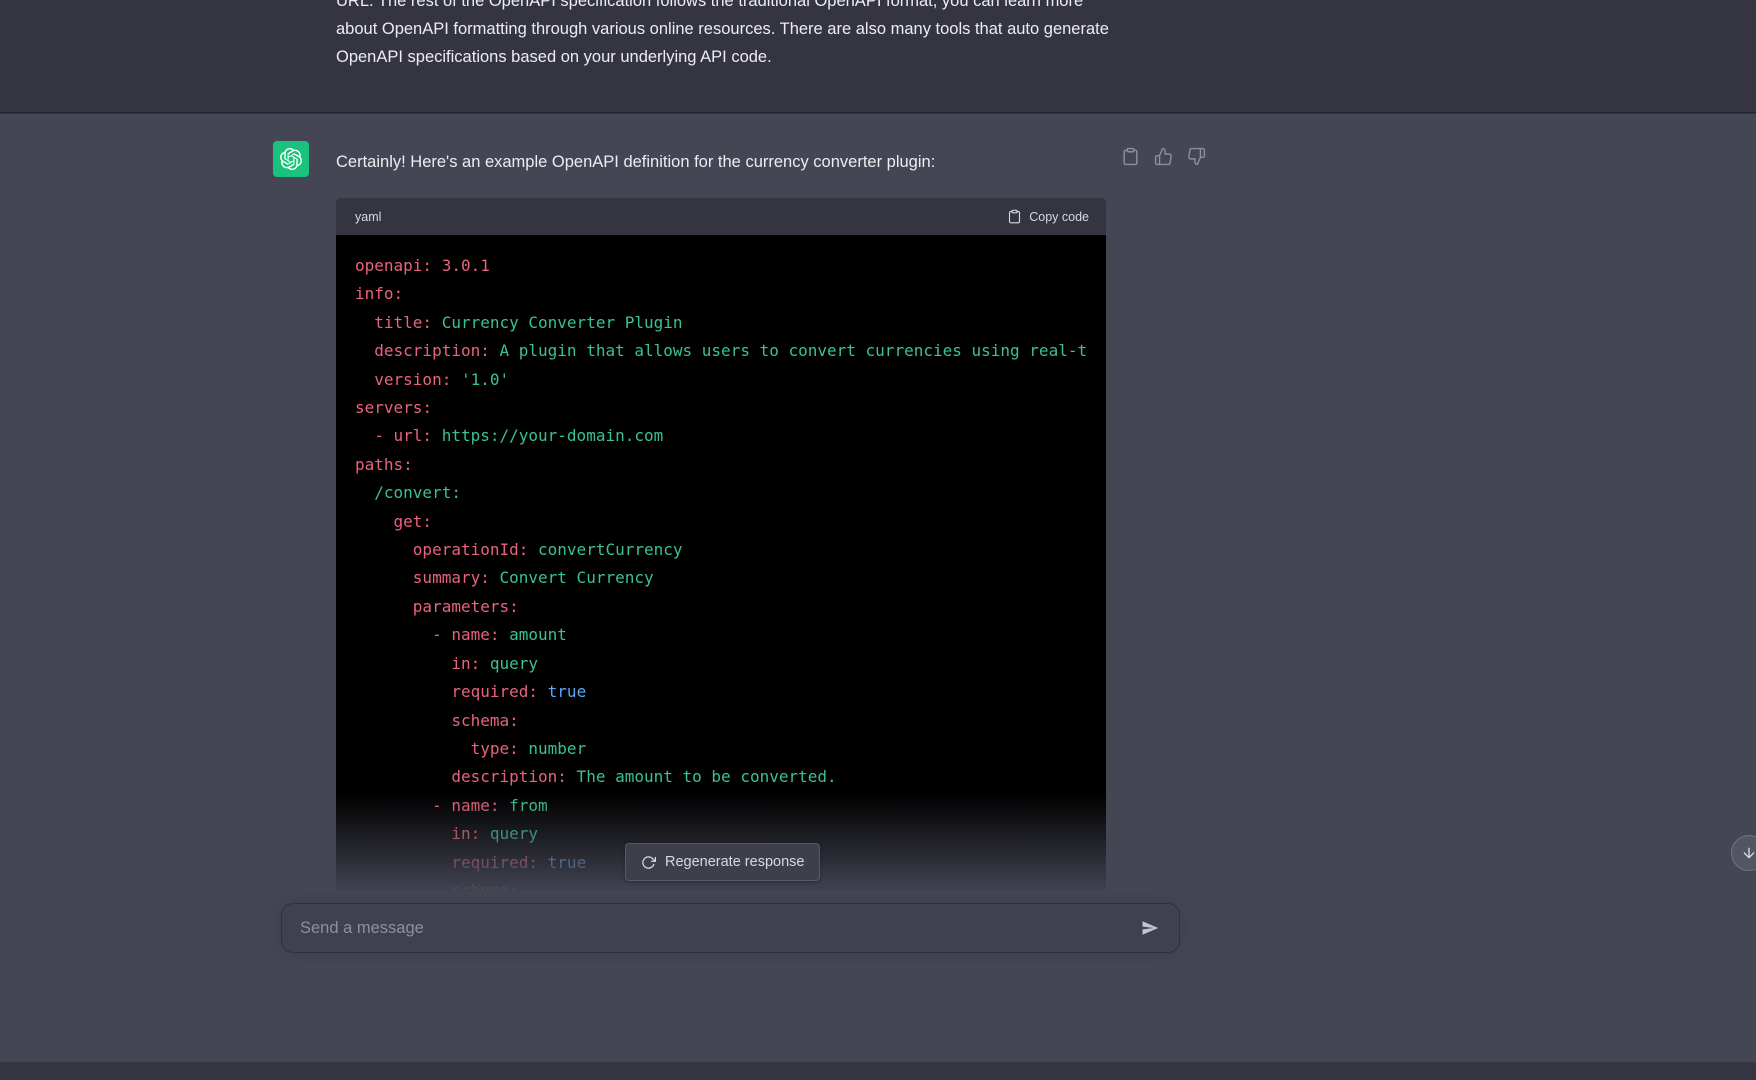 The width and height of the screenshot is (1756, 1080). Describe the element at coordinates (878, 1071) in the screenshot. I see `bottom-bar` at that location.